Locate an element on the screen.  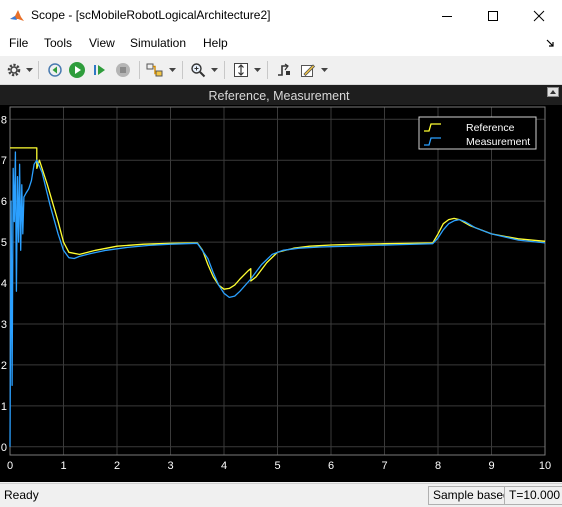
run-button is located at coordinates (77, 70).